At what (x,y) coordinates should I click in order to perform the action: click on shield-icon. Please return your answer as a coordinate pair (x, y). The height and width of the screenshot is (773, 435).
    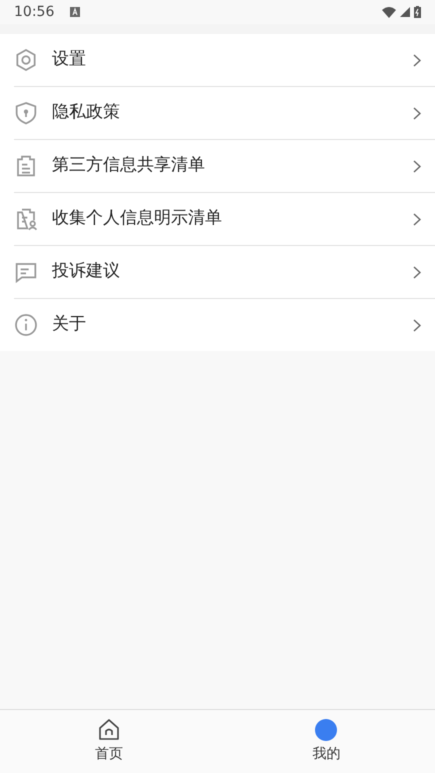
    Looking at the image, I should click on (26, 113).